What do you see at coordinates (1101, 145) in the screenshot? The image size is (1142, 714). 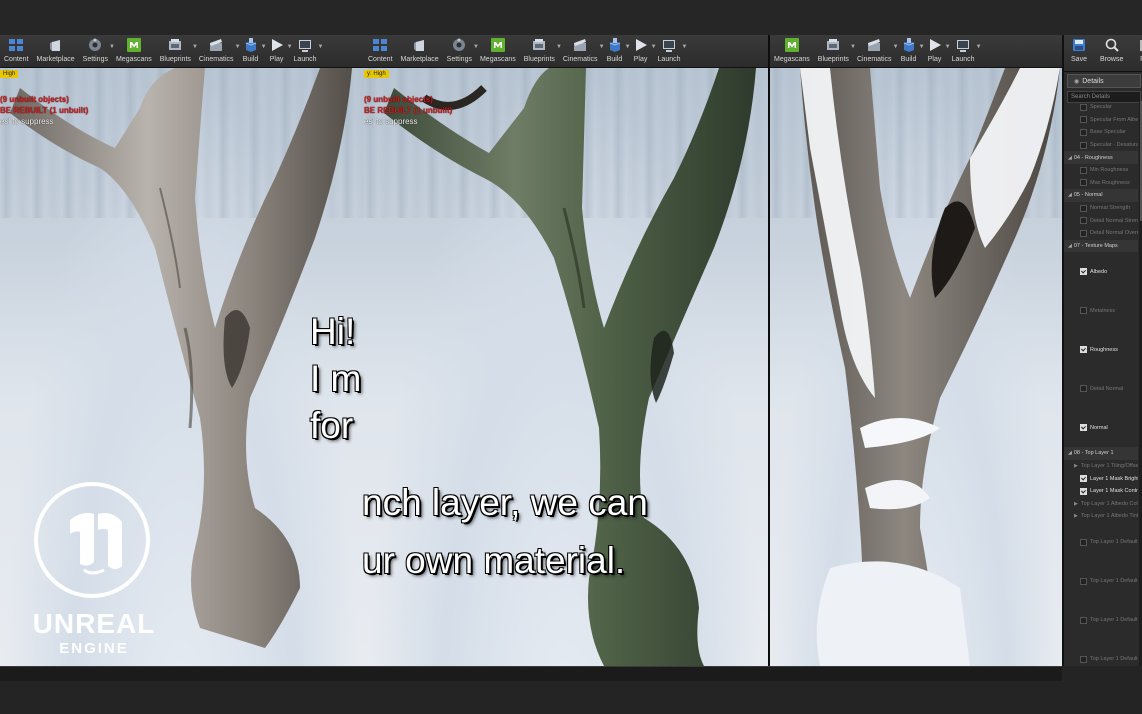 I see `details-property: Specular - Desaturation` at bounding box center [1101, 145].